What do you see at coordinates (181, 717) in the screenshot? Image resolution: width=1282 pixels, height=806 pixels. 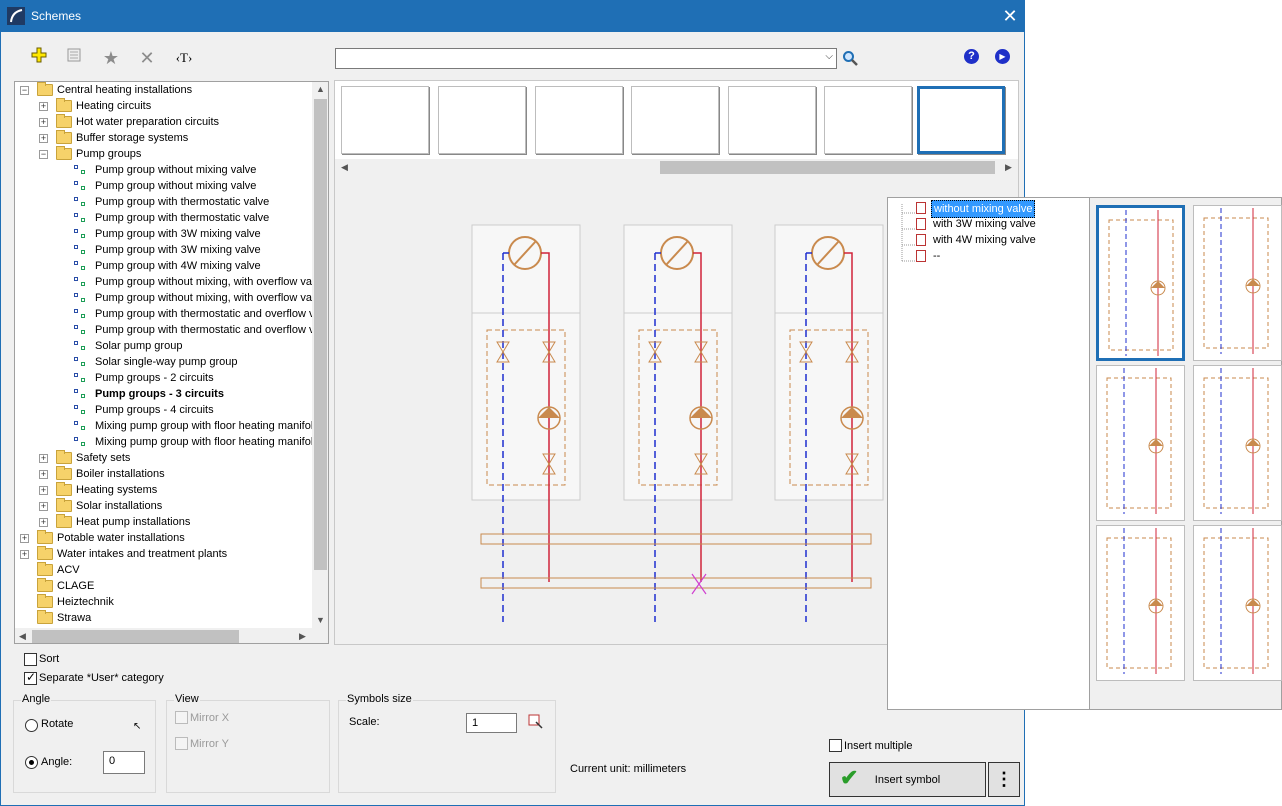 I see `mirror-x-checkbox` at bounding box center [181, 717].